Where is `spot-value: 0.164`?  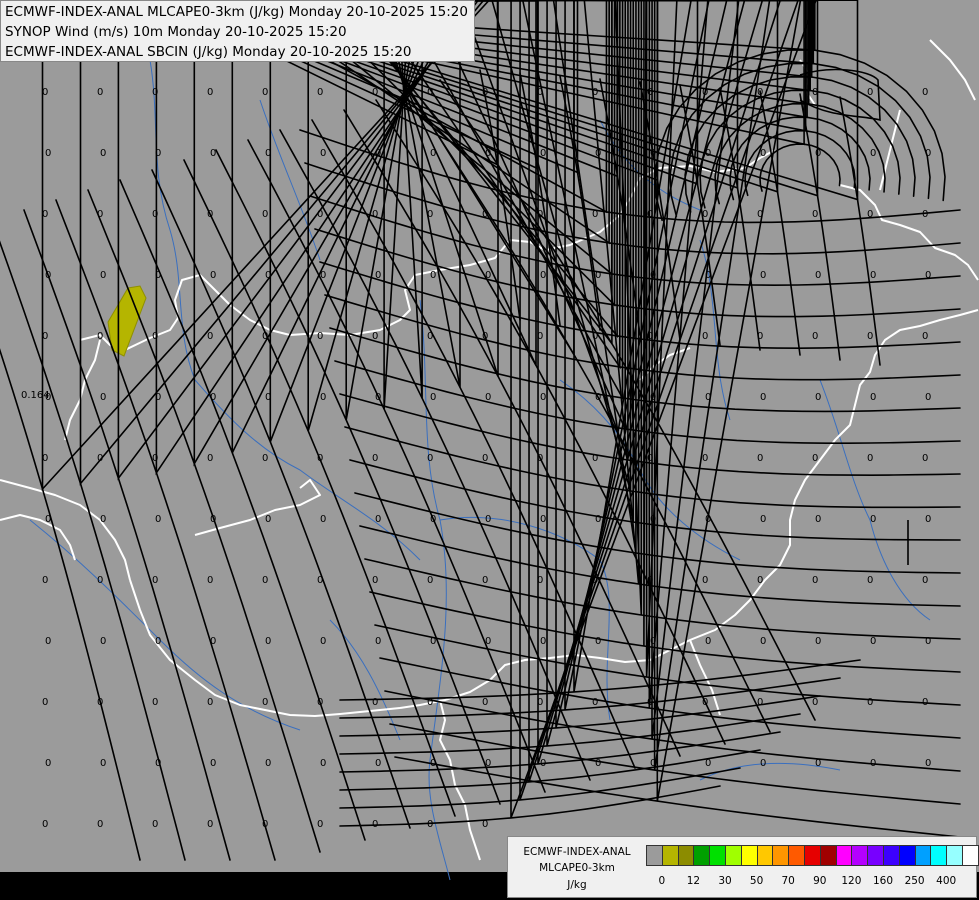 spot-value: 0.164 is located at coordinates (35, 395).